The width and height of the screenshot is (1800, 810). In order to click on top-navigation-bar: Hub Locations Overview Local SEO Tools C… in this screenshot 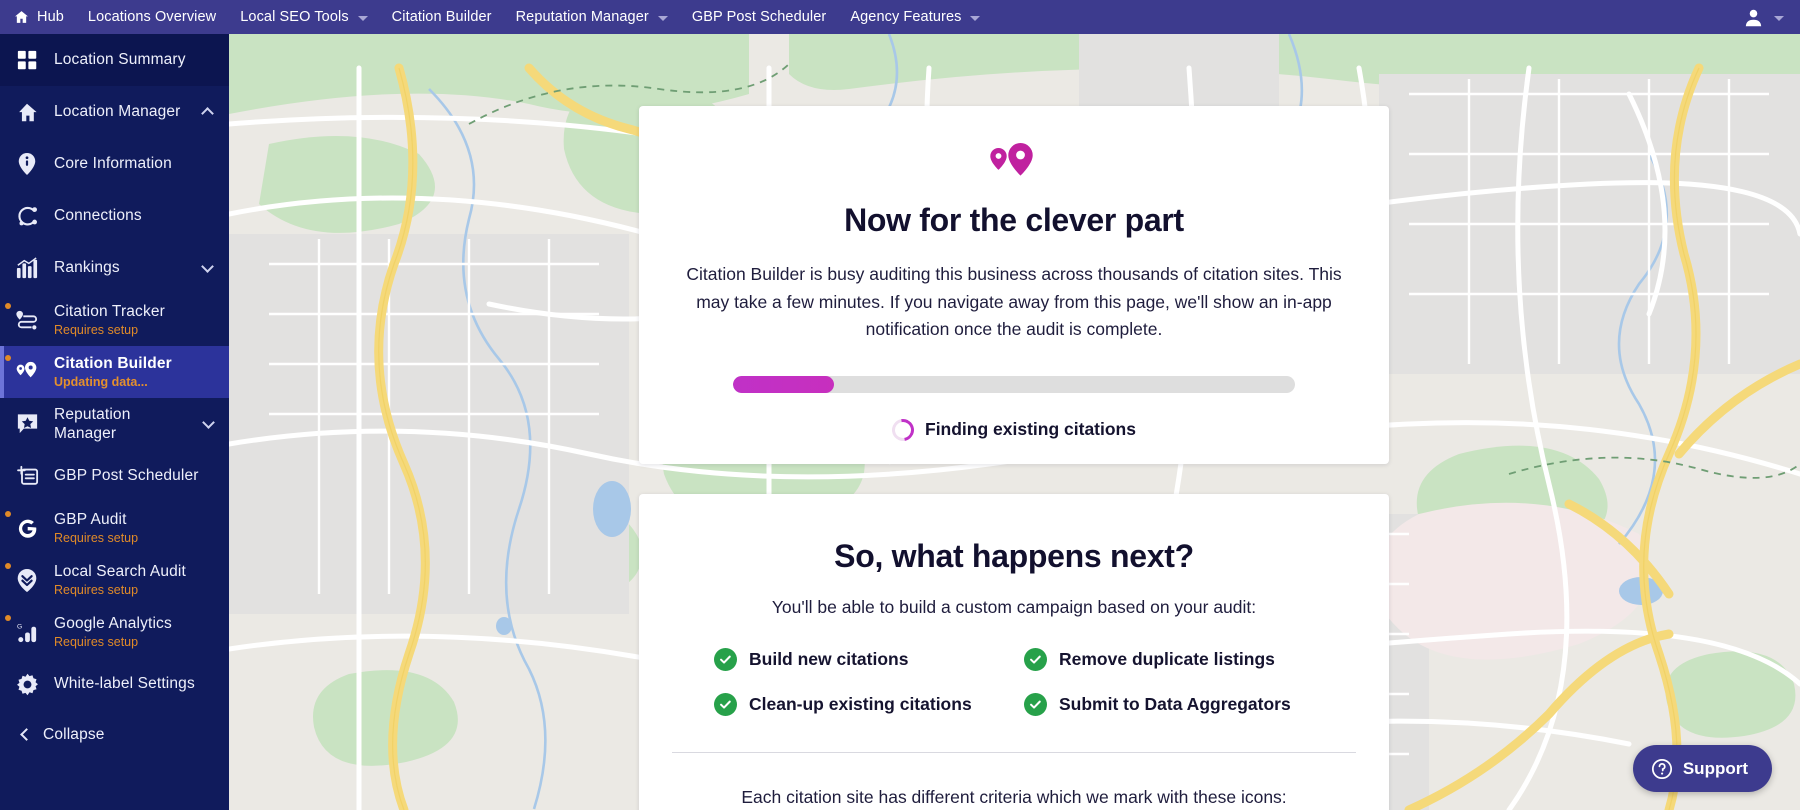, I will do `click(900, 17)`.